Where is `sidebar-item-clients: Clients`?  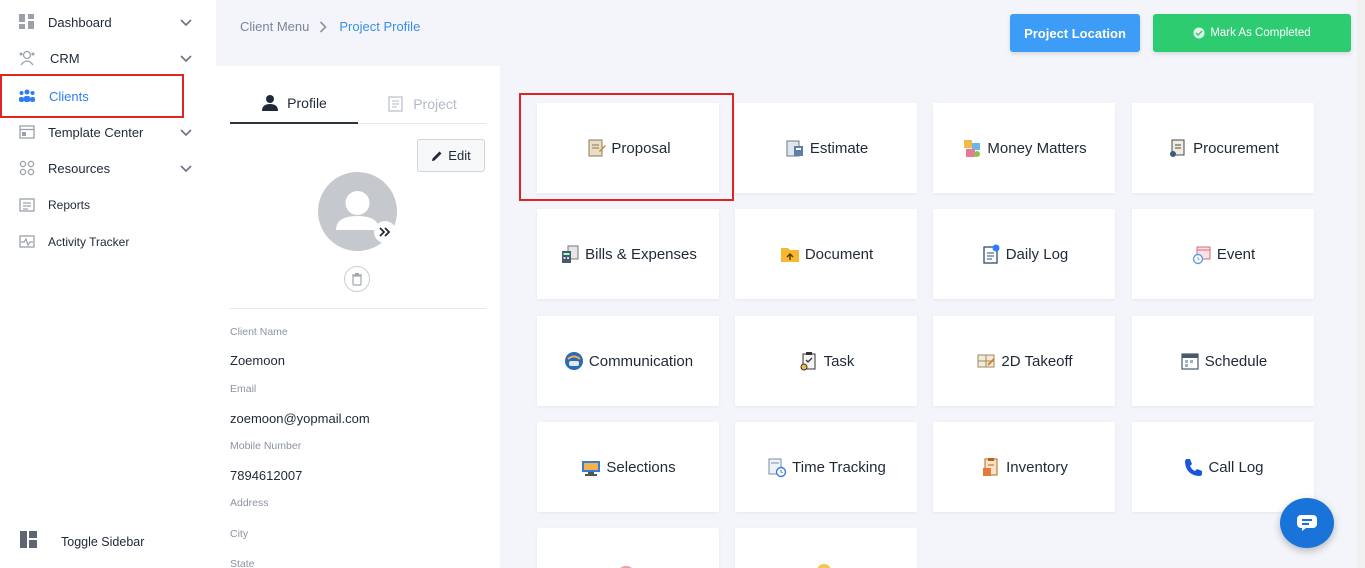 sidebar-item-clients: Clients is located at coordinates (92, 96).